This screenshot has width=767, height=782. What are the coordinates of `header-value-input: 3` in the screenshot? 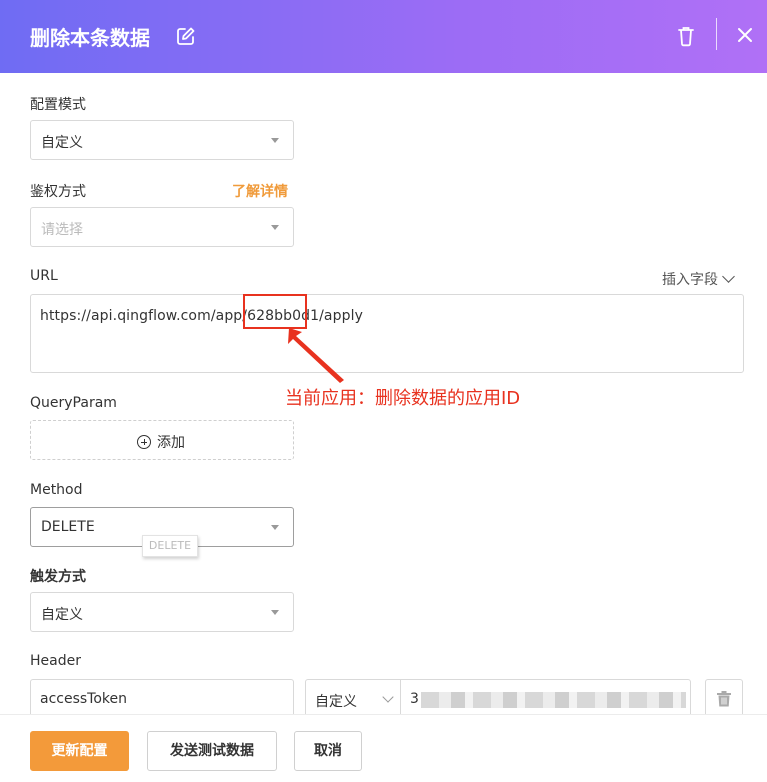 It's located at (545, 699).